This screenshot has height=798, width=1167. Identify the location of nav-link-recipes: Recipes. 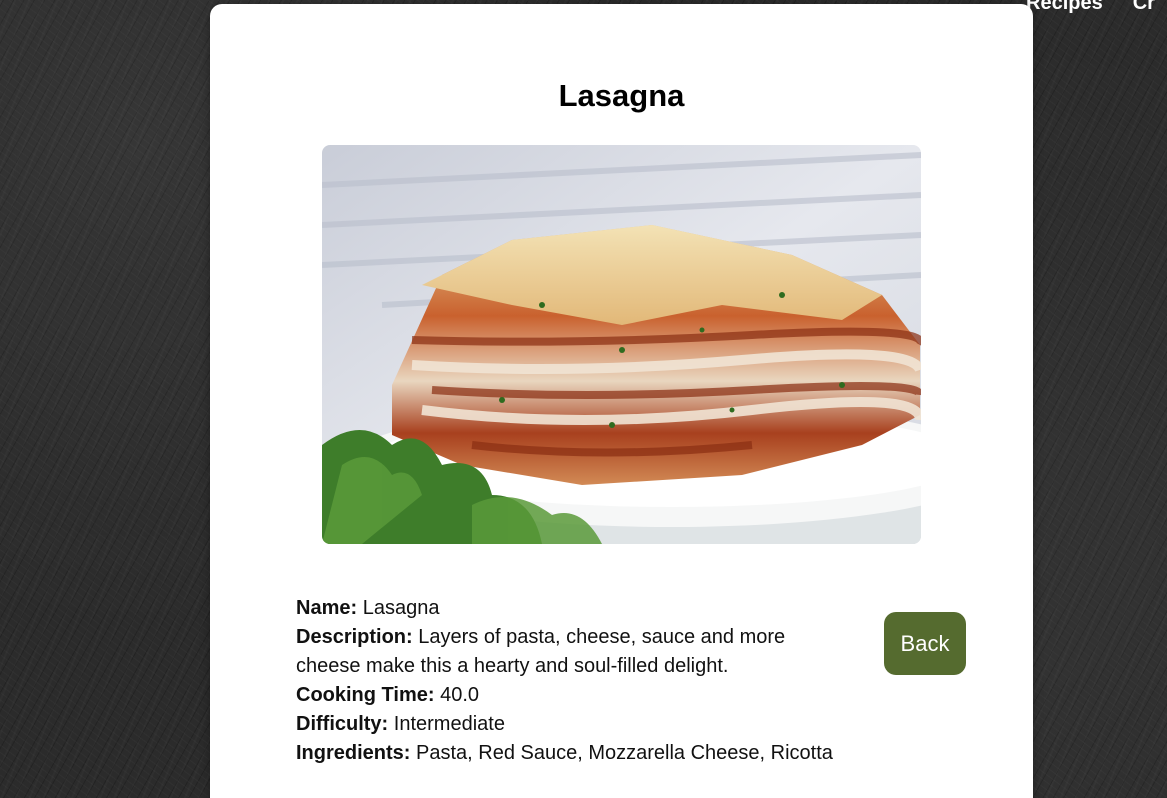
(1064, 7).